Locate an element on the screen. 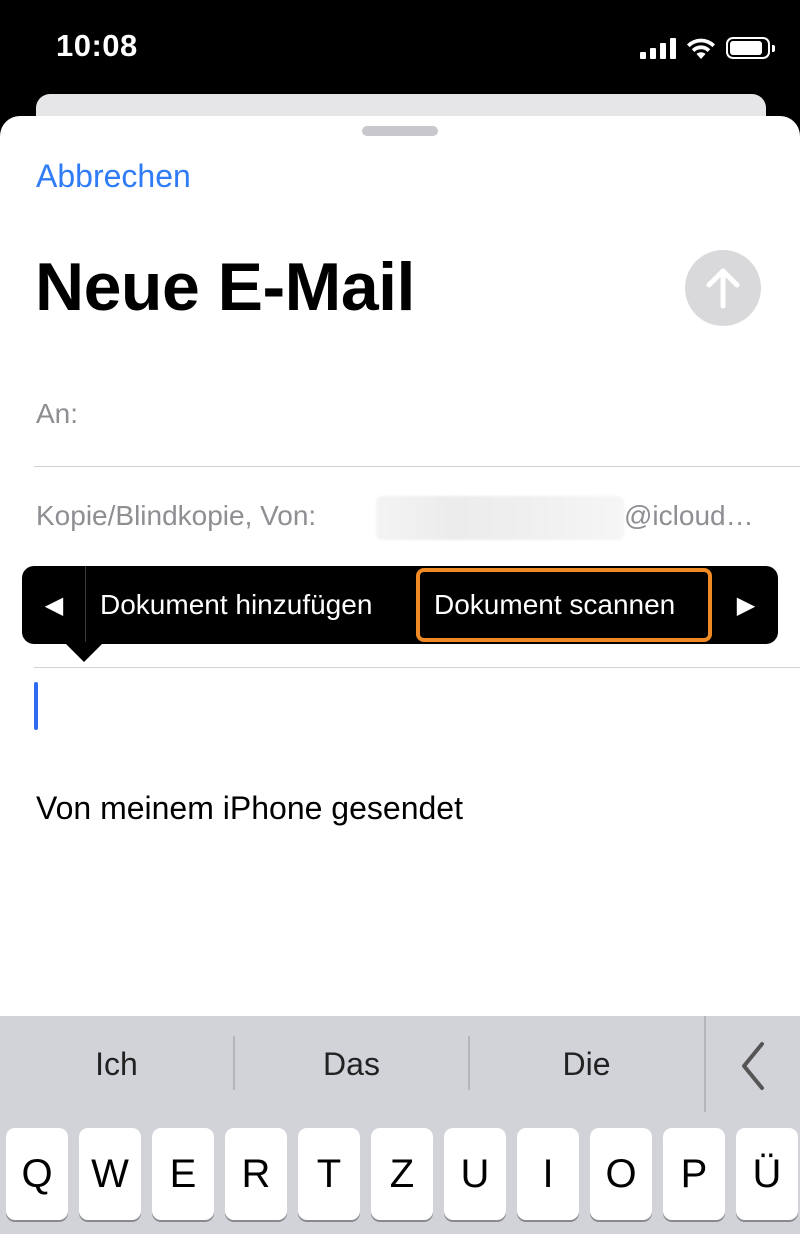  key-p: P is located at coordinates (694, 1174).